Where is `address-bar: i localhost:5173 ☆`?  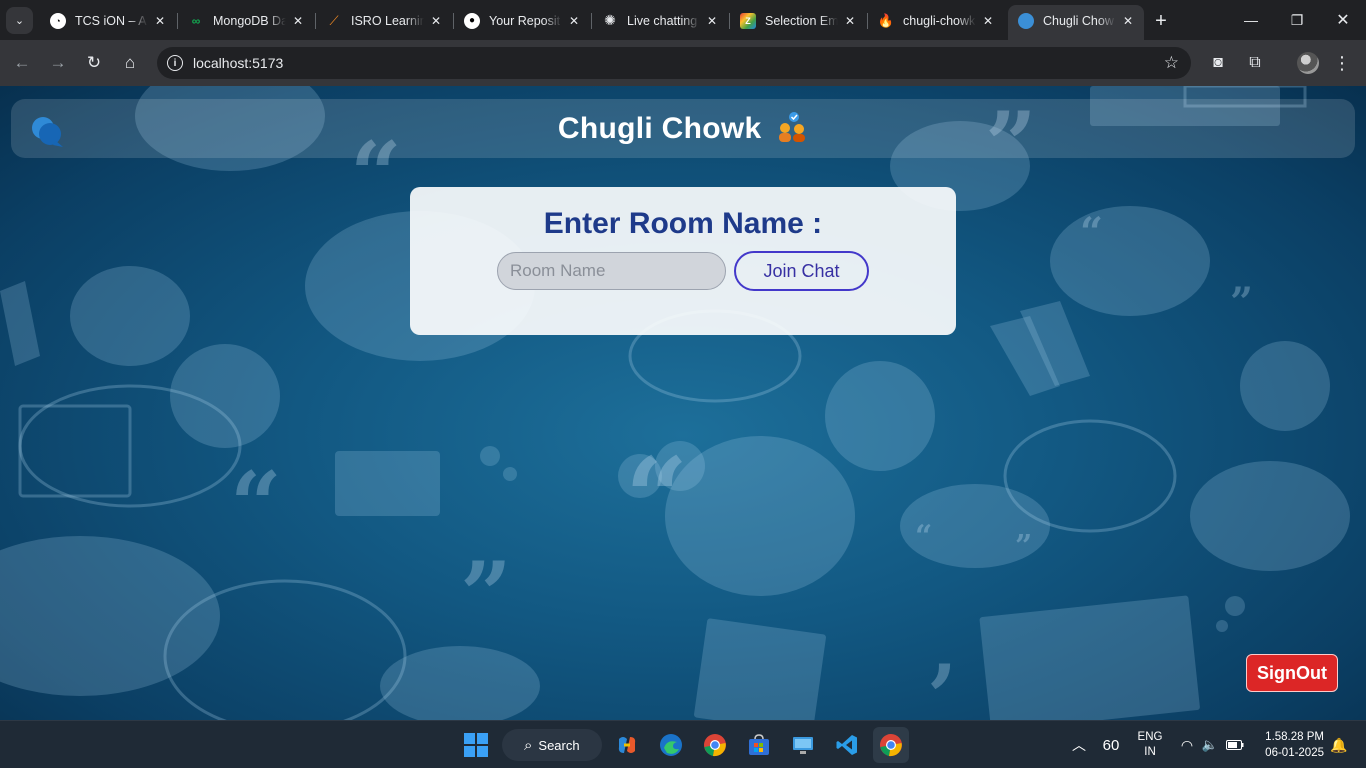
address-bar: i localhost:5173 ☆ is located at coordinates (674, 63).